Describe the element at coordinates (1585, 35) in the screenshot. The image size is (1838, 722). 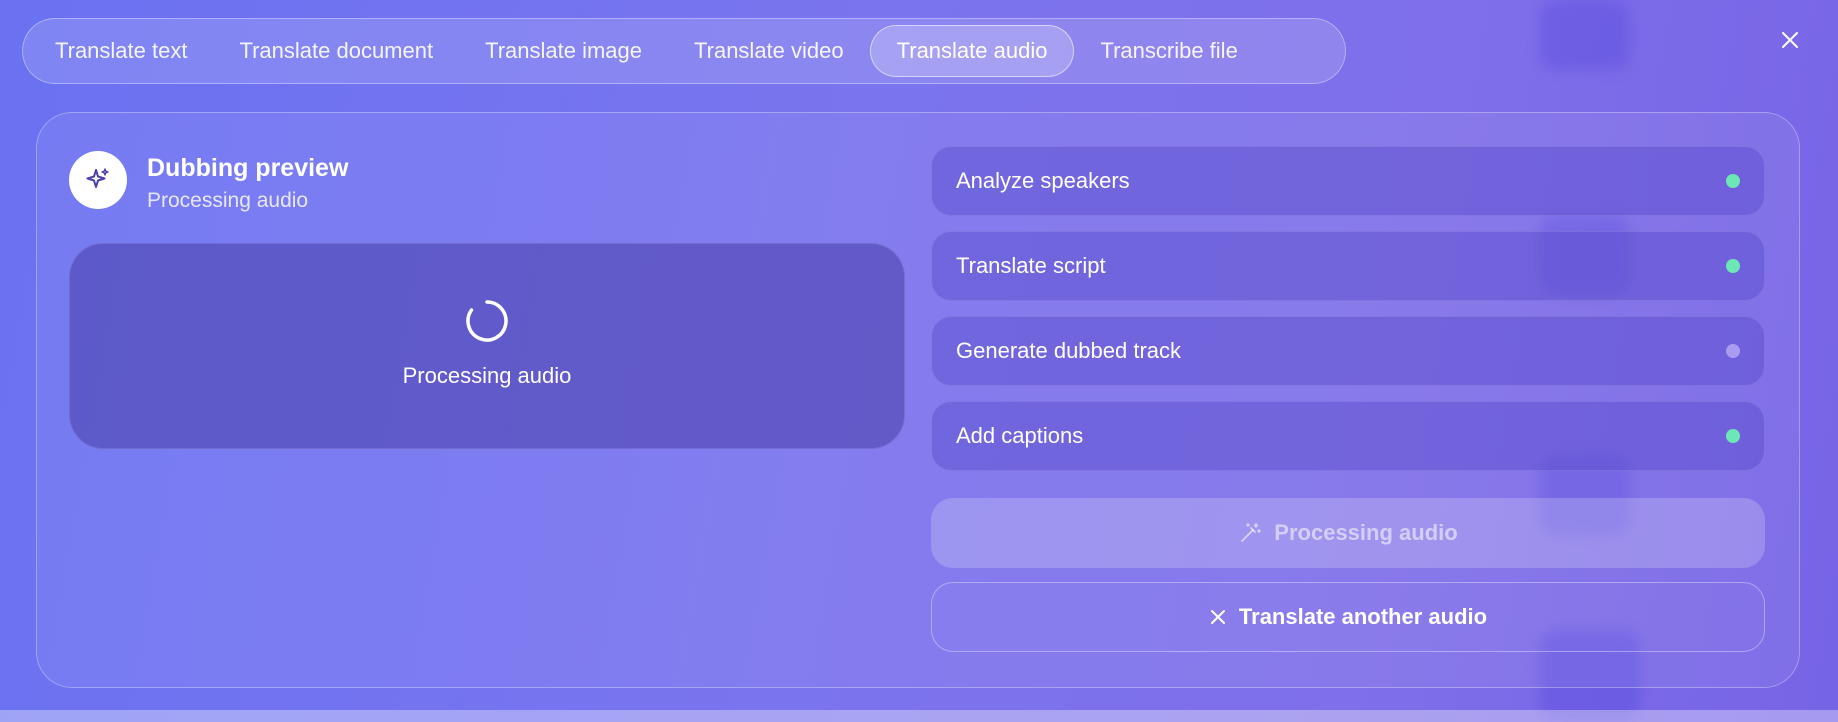
I see `background-block` at that location.